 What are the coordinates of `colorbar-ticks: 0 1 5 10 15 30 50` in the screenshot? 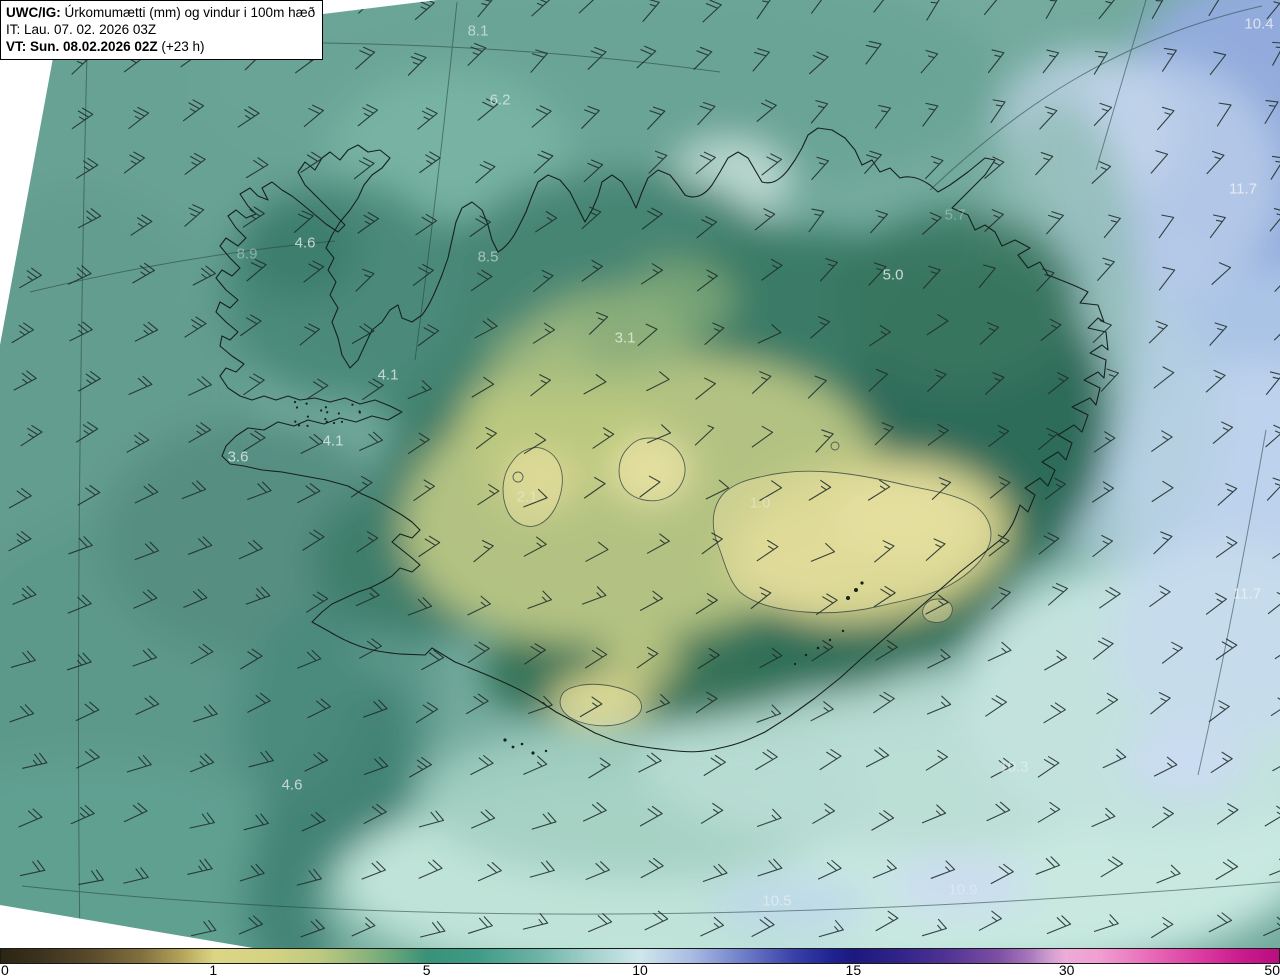 It's located at (640, 970).